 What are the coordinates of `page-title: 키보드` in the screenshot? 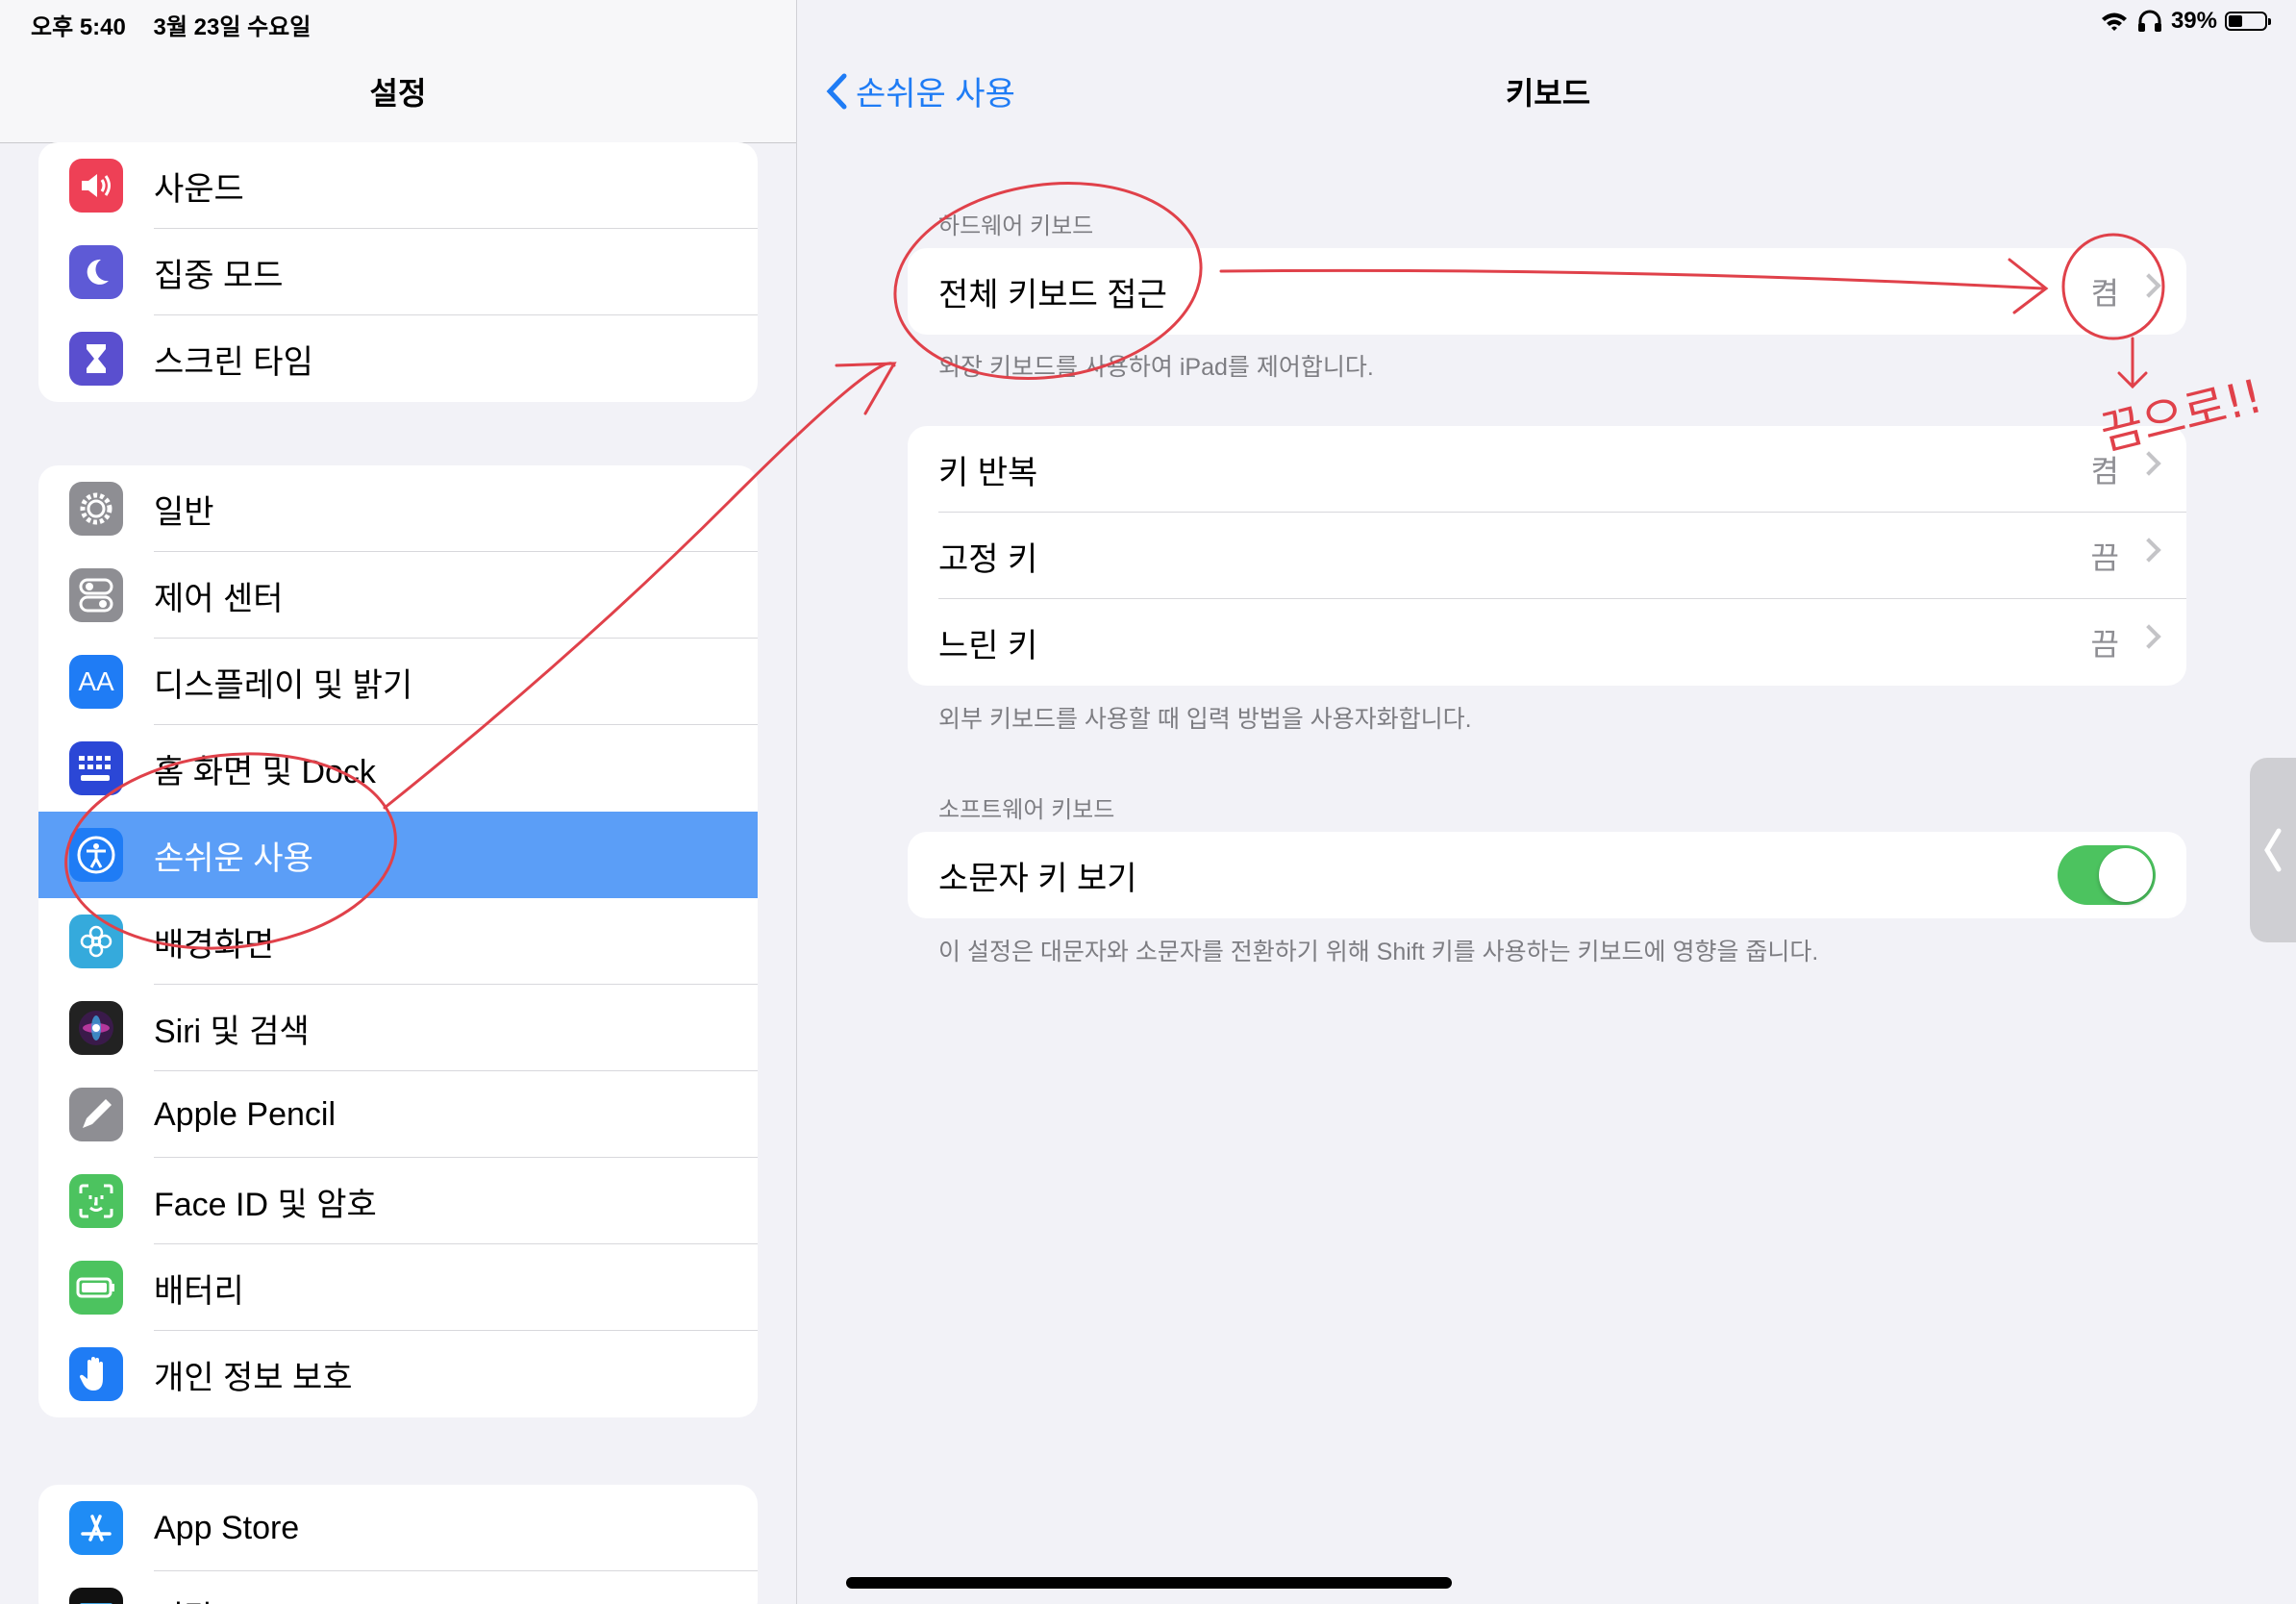 It's located at (1548, 93).